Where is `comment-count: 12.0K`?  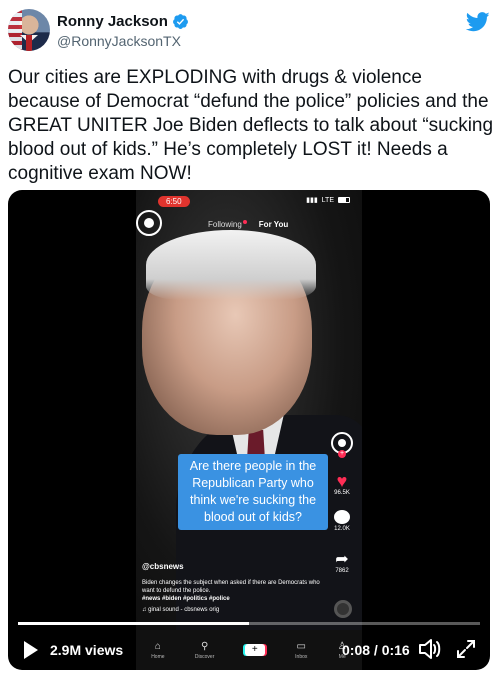 comment-count: 12.0K is located at coordinates (342, 529).